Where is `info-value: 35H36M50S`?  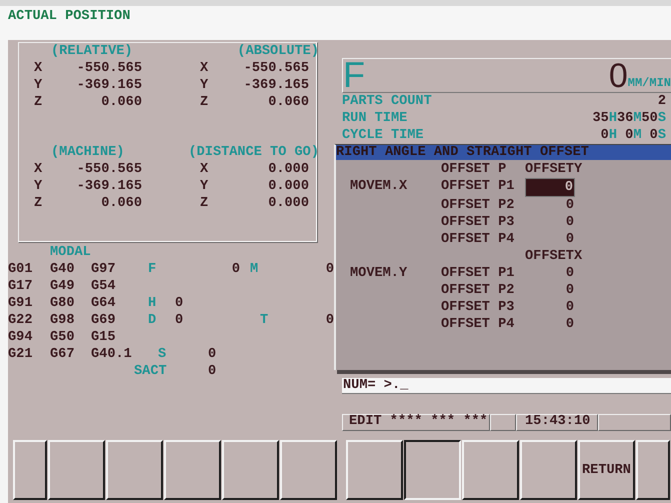
info-value: 35H36M50S is located at coordinates (629, 118).